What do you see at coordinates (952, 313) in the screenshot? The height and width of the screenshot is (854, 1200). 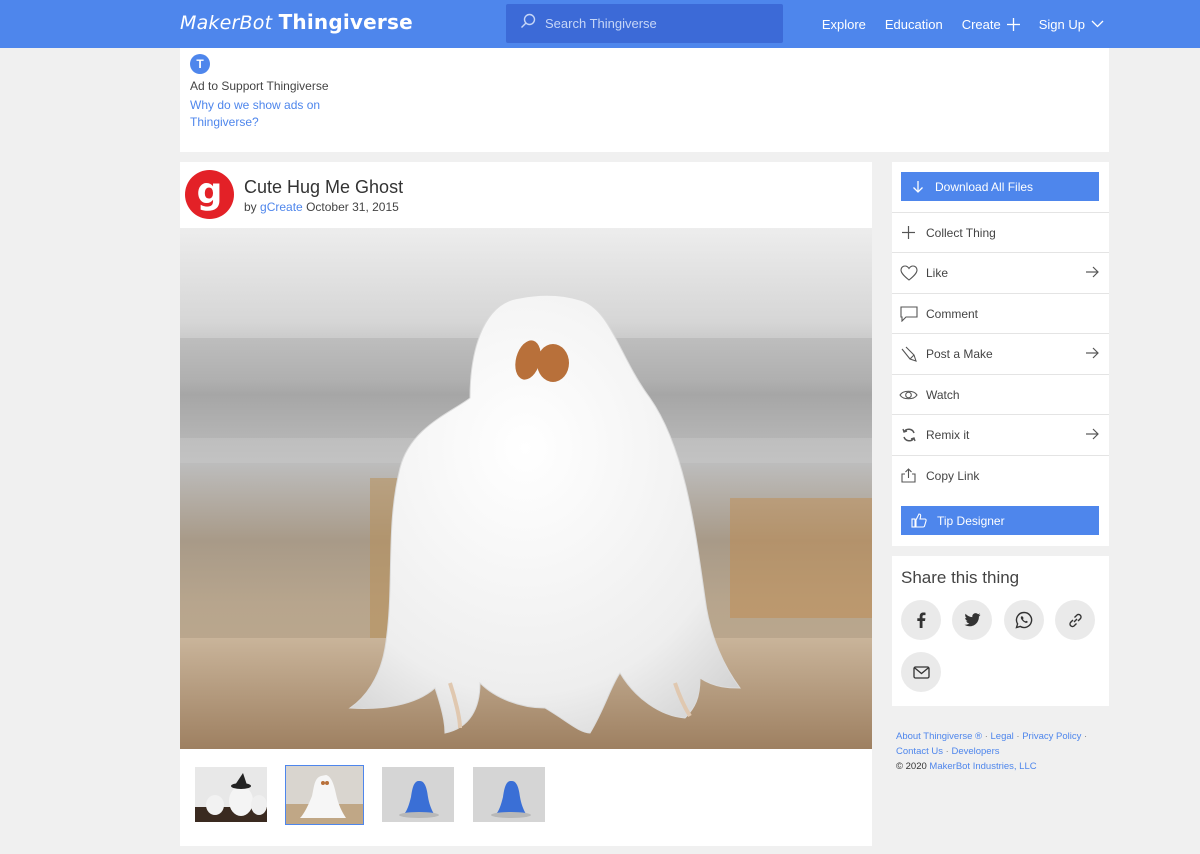 I see `comment-label: Comment` at bounding box center [952, 313].